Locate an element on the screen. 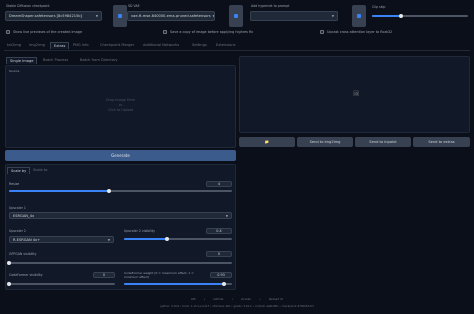 This screenshot has height=314, width=474. generate-button: Generate is located at coordinates (120, 155).